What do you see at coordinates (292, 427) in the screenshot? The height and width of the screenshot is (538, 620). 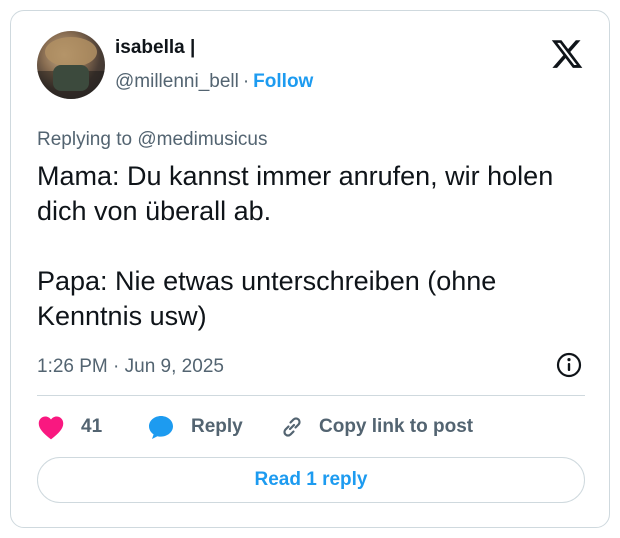 I see `link-icon` at bounding box center [292, 427].